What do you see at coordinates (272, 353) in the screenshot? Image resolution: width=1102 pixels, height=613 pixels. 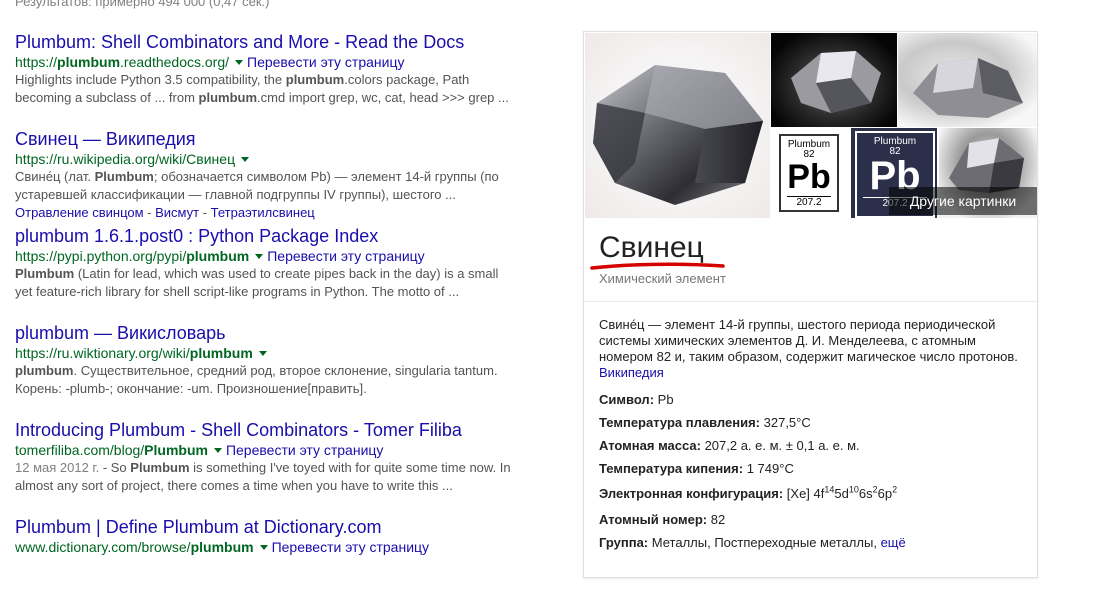 I see `result-url: https://ru.wiktionary.org/wiki/plumbum` at bounding box center [272, 353].